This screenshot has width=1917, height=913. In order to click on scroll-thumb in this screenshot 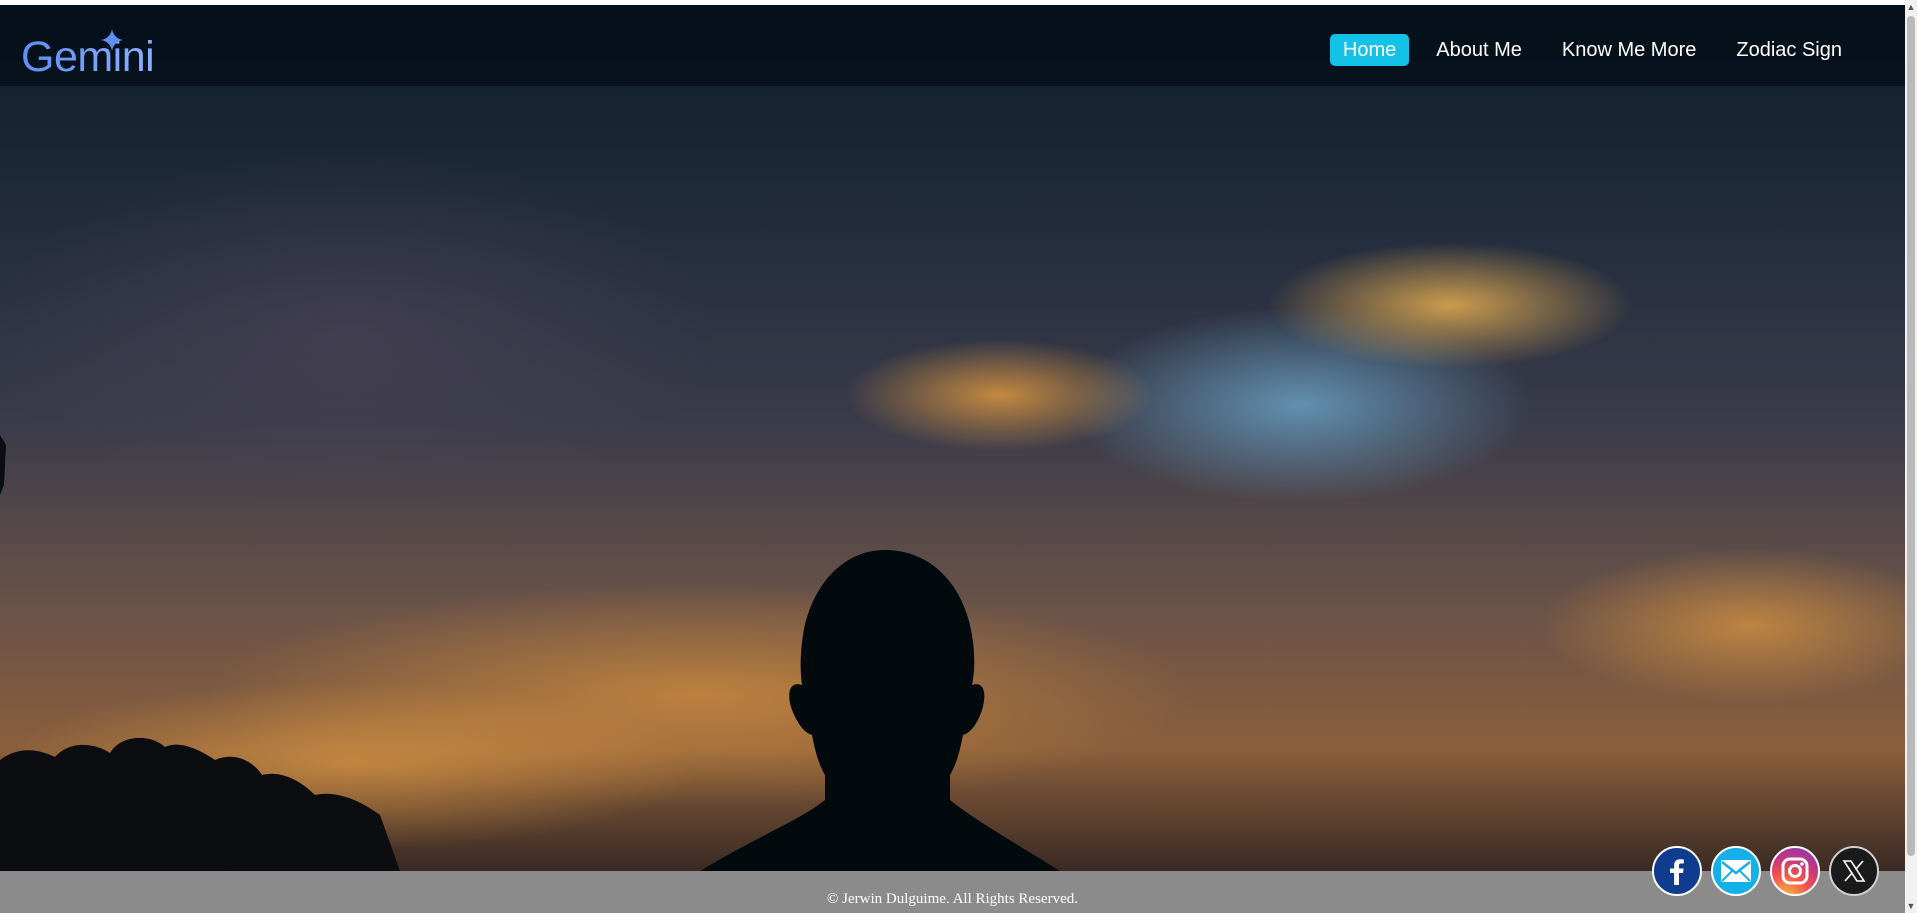, I will do `click(1911, 436)`.